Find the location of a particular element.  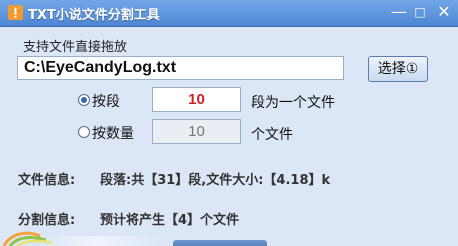

file-info-value: 段落:共【31】段,文件大小:【4.18】k is located at coordinates (215, 180).